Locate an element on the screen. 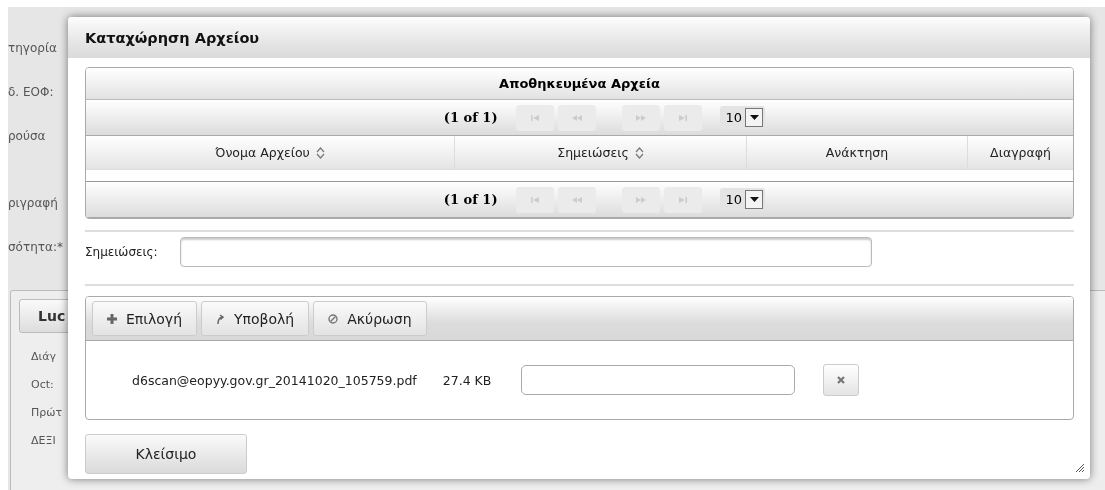 The width and height of the screenshot is (1105, 490). file-notes-field is located at coordinates (658, 380).